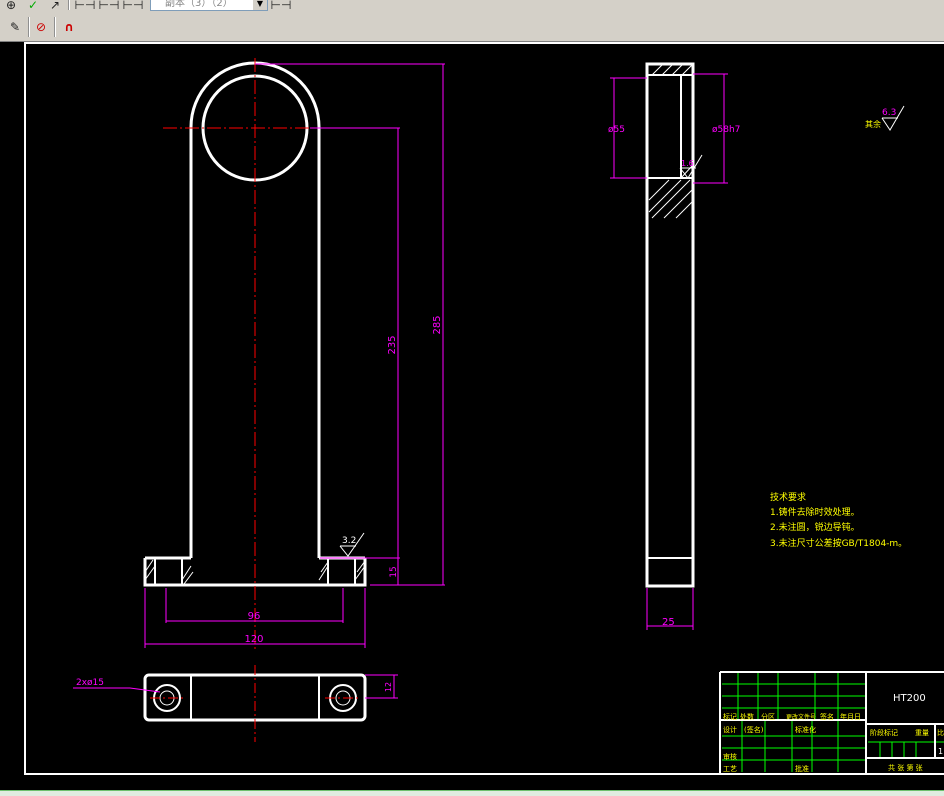  Describe the element at coordinates (940, 751) in the screenshot. I see `tb-scale-value: 1` at that location.